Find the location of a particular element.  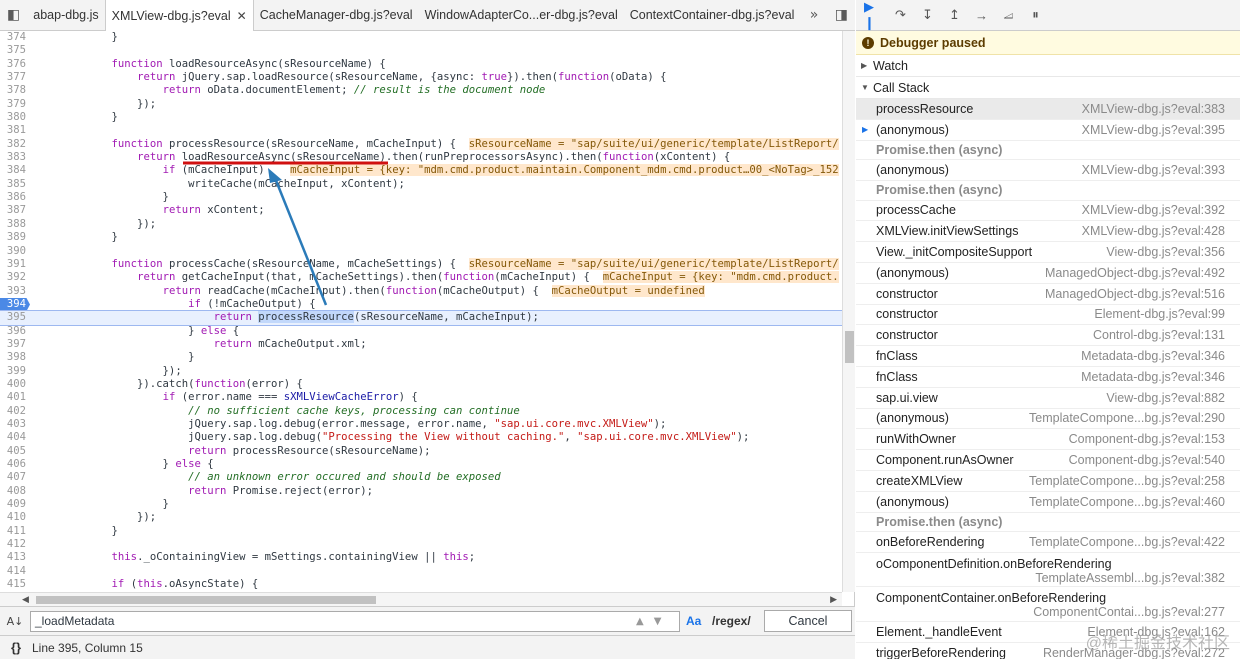

line-number: 408 is located at coordinates (15, 491).